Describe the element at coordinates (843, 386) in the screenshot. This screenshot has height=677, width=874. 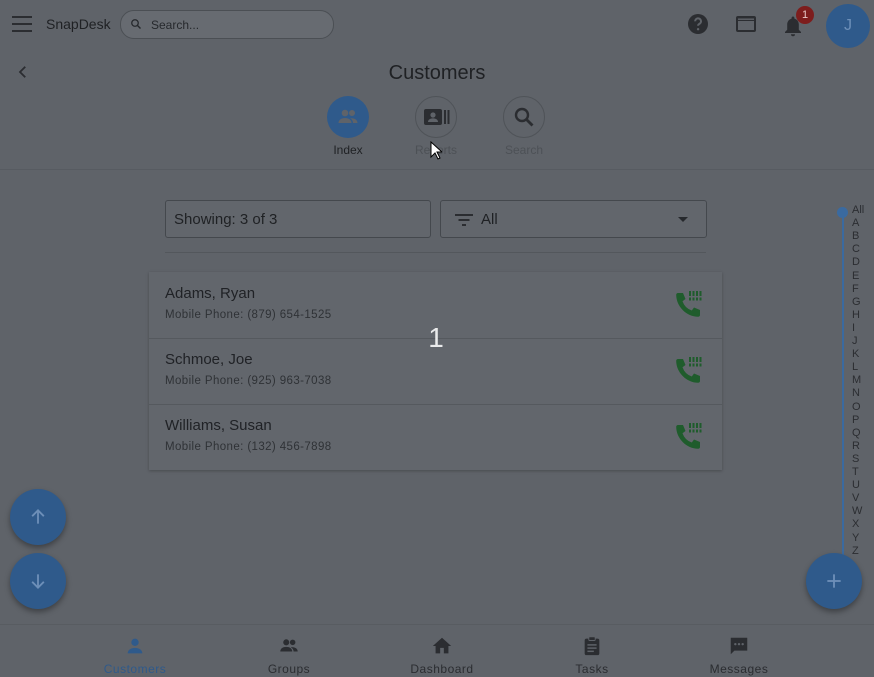
I see `alphabet-track` at that location.